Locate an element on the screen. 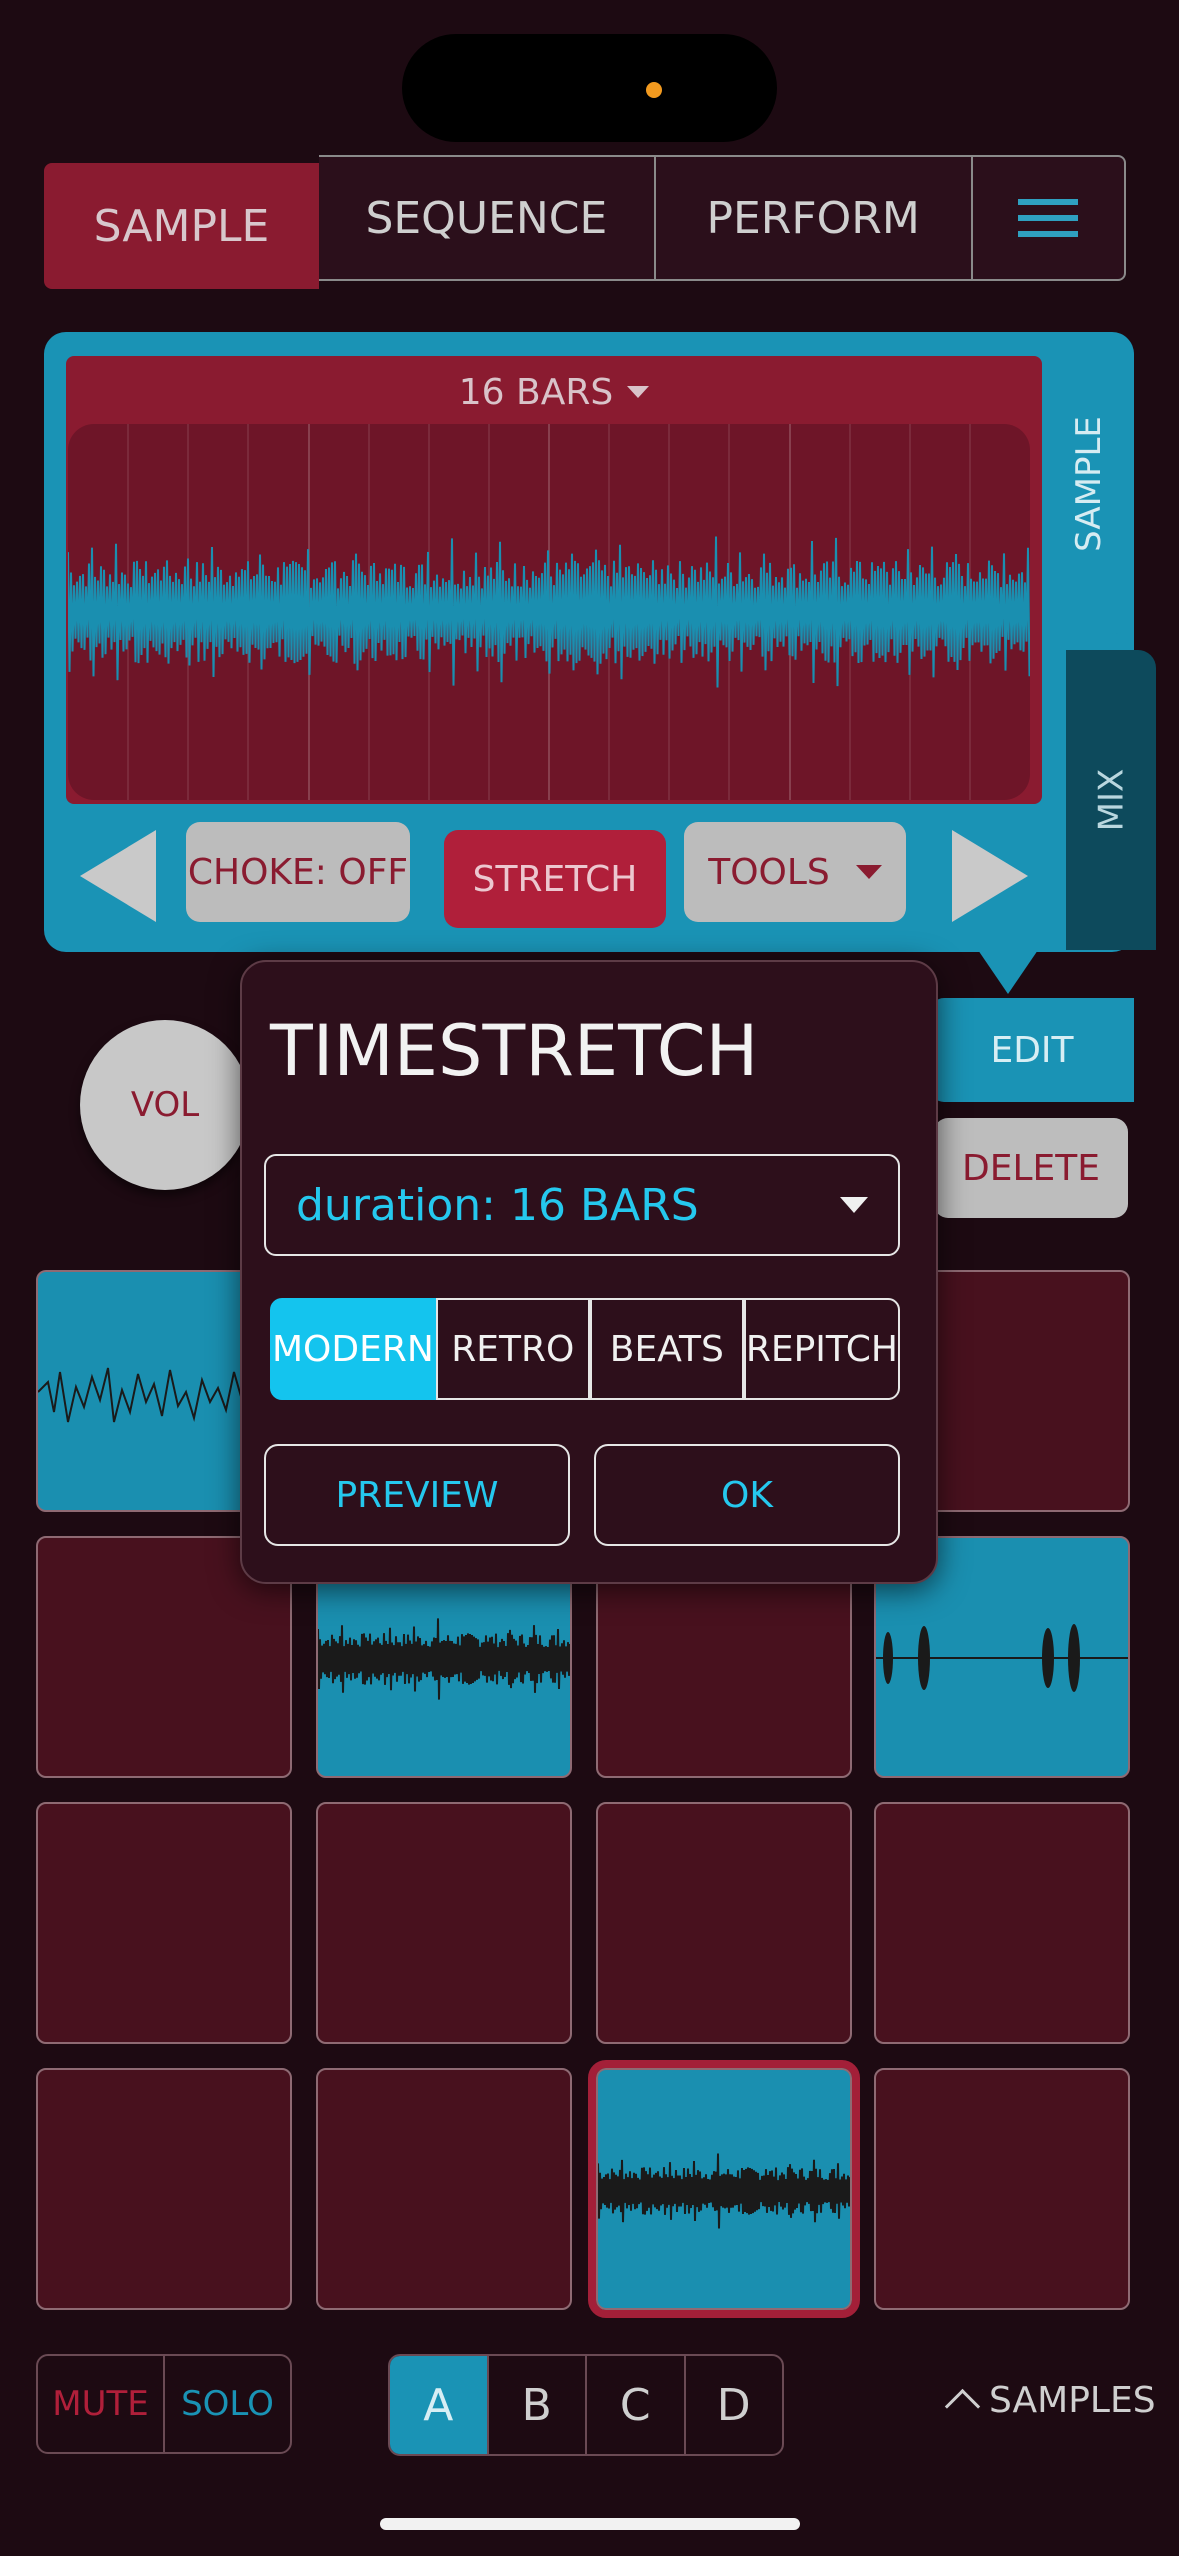 The height and width of the screenshot is (2556, 1179). side-tab-mix: MIX is located at coordinates (1111, 800).